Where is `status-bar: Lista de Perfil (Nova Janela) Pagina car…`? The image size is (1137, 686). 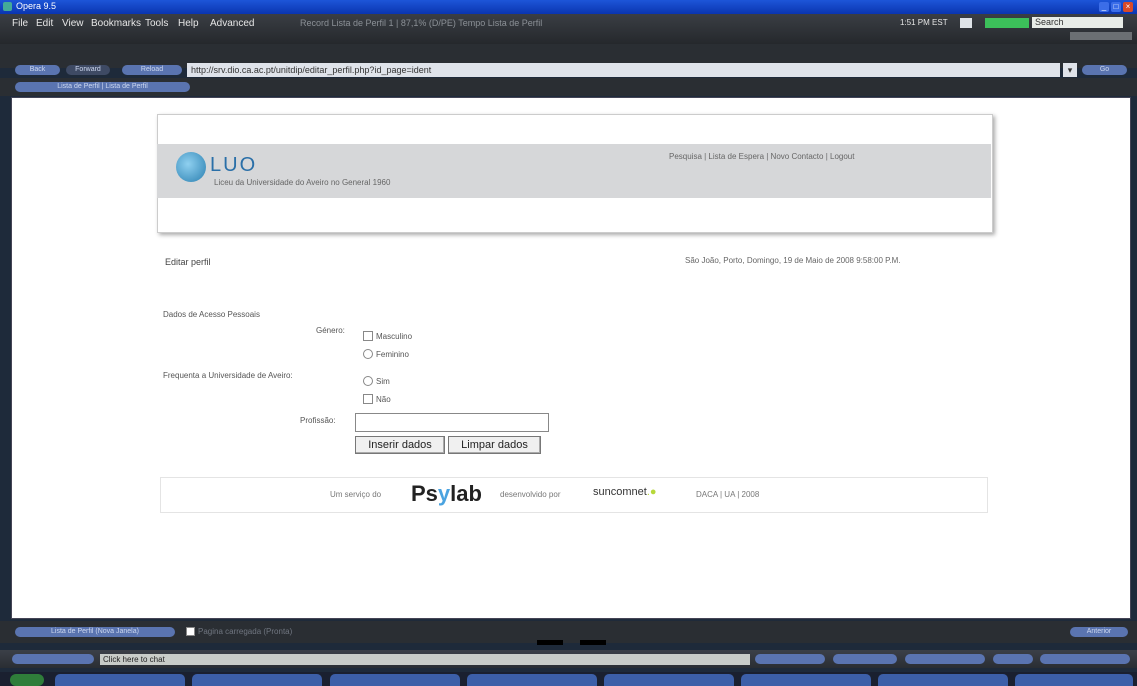 status-bar: Lista de Perfil (Nova Janela) Pagina car… is located at coordinates (568, 633).